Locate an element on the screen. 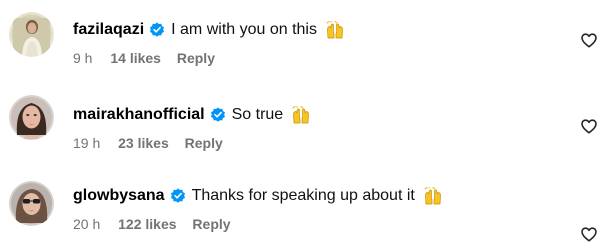  comment-line: mairakhanofficial So true is located at coordinates (320, 115).